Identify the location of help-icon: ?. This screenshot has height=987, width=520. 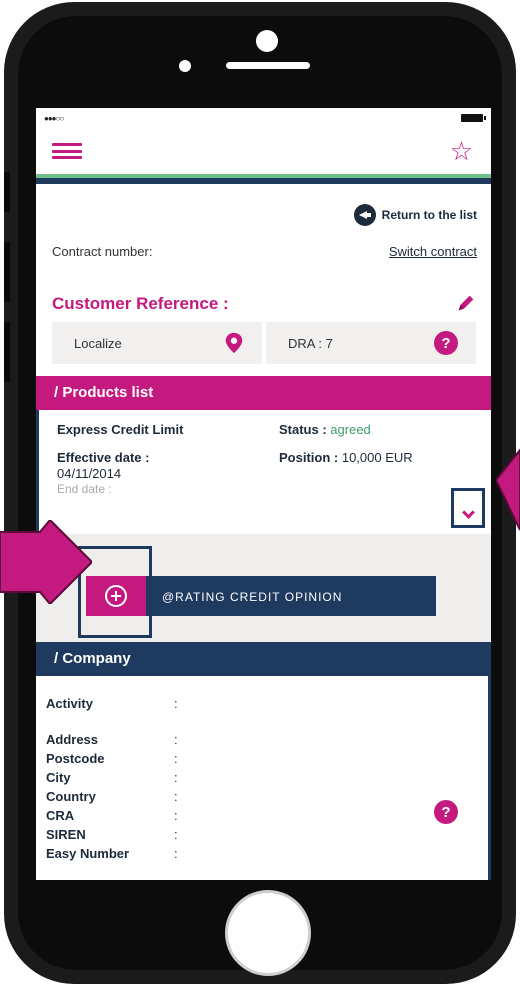
(446, 343).